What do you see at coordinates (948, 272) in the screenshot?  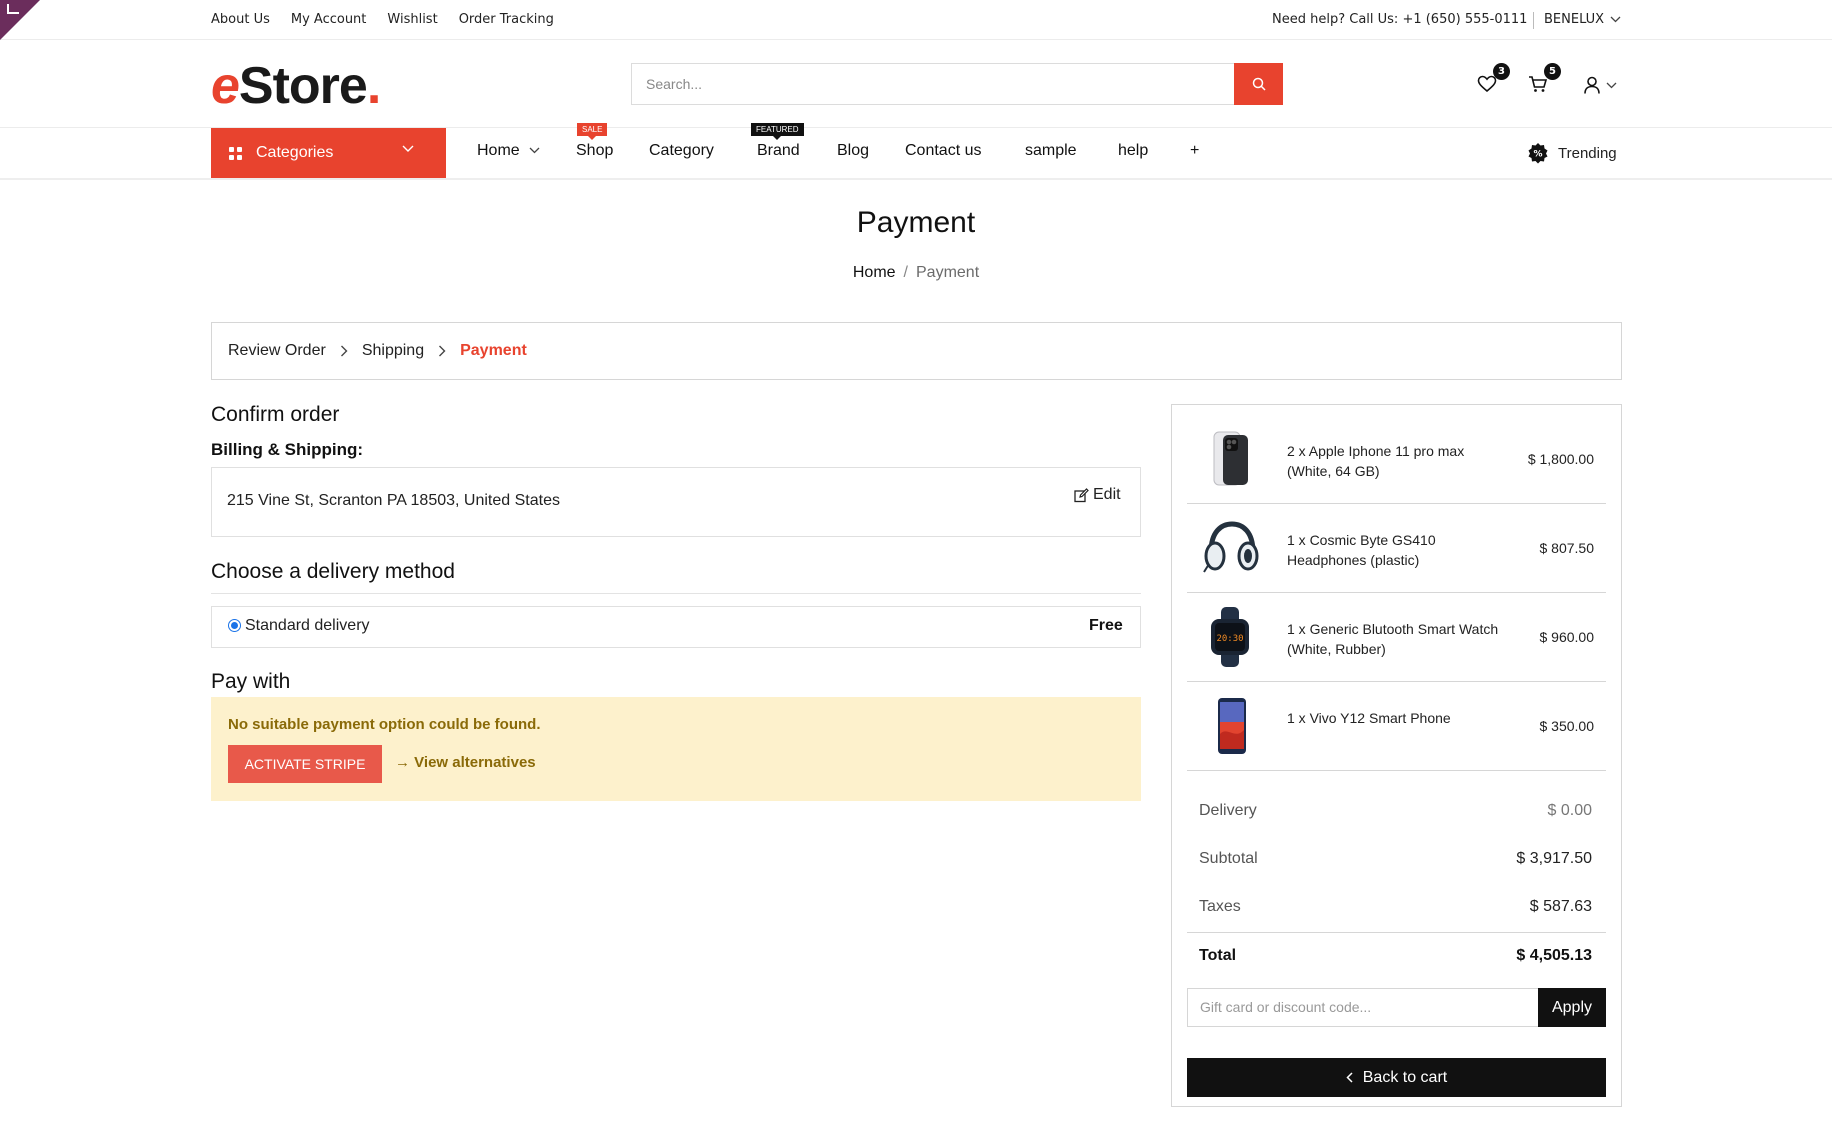 I see `breadcrumb-current: Payment` at bounding box center [948, 272].